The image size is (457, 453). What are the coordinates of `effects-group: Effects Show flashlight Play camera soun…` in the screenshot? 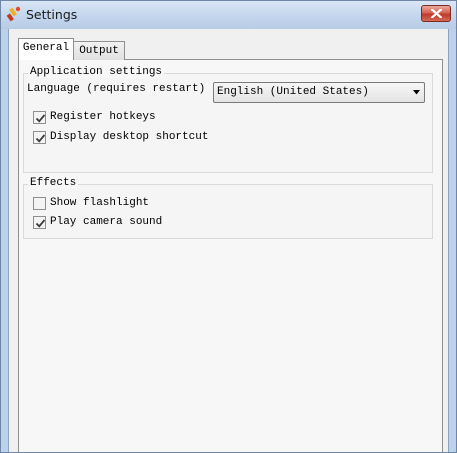 It's located at (228, 208).